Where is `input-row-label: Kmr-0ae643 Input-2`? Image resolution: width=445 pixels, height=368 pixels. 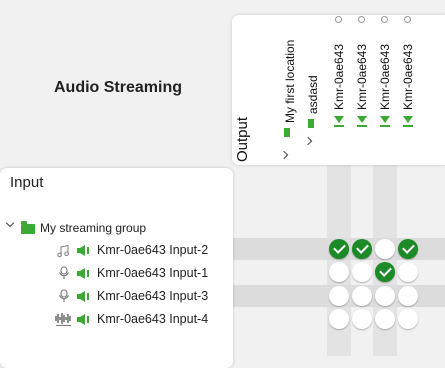
input-row-label: Kmr-0ae643 Input-2 is located at coordinates (152, 250).